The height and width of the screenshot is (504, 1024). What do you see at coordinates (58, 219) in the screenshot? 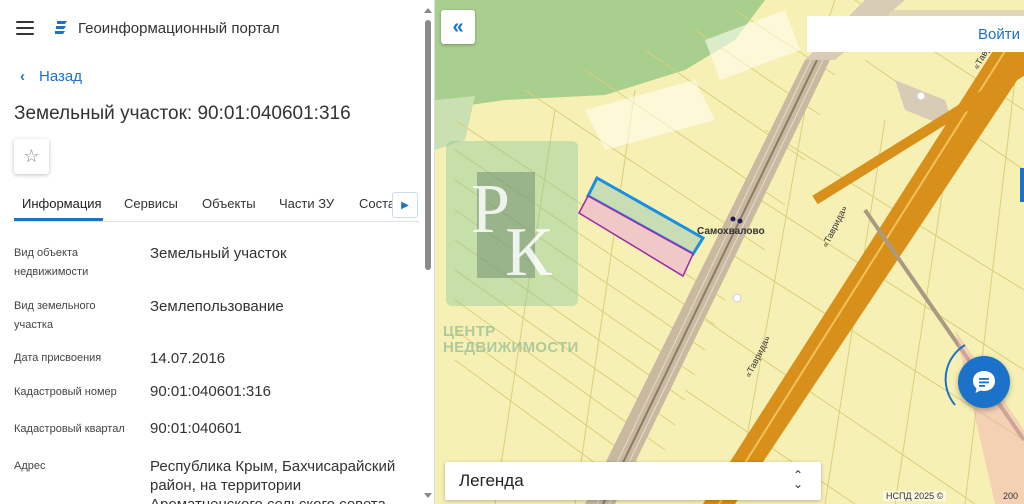
I see `active-tab-indicator` at bounding box center [58, 219].